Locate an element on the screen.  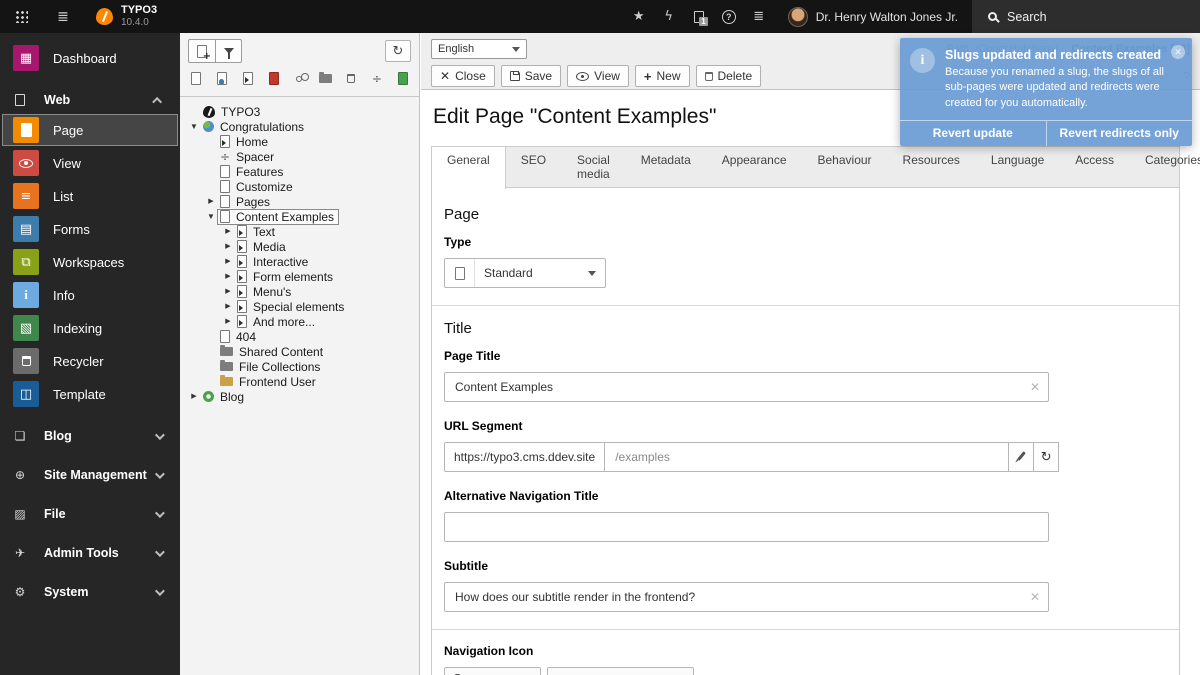
help-icon-button: ? is located at coordinates (729, 16).